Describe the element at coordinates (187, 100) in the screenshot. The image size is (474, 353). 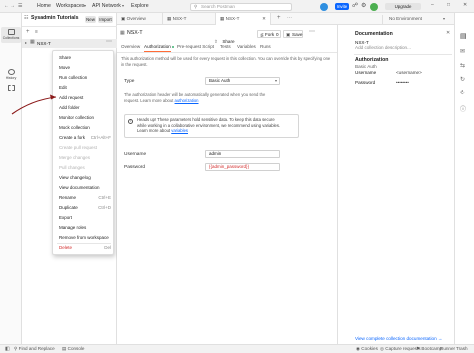
I see `authorization-link: authorization` at that location.